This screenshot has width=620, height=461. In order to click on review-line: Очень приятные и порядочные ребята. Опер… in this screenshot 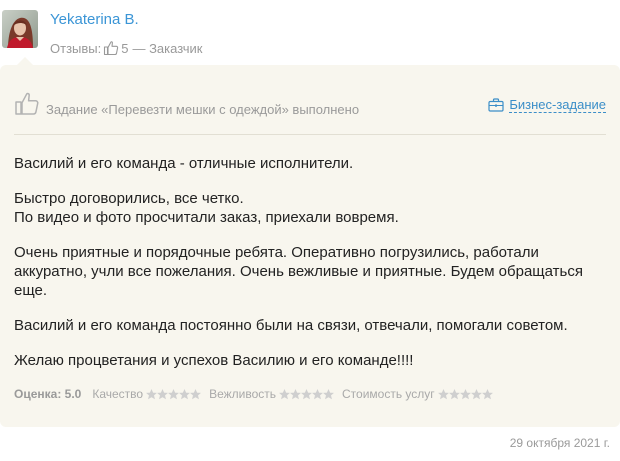, I will do `click(276, 252)`.